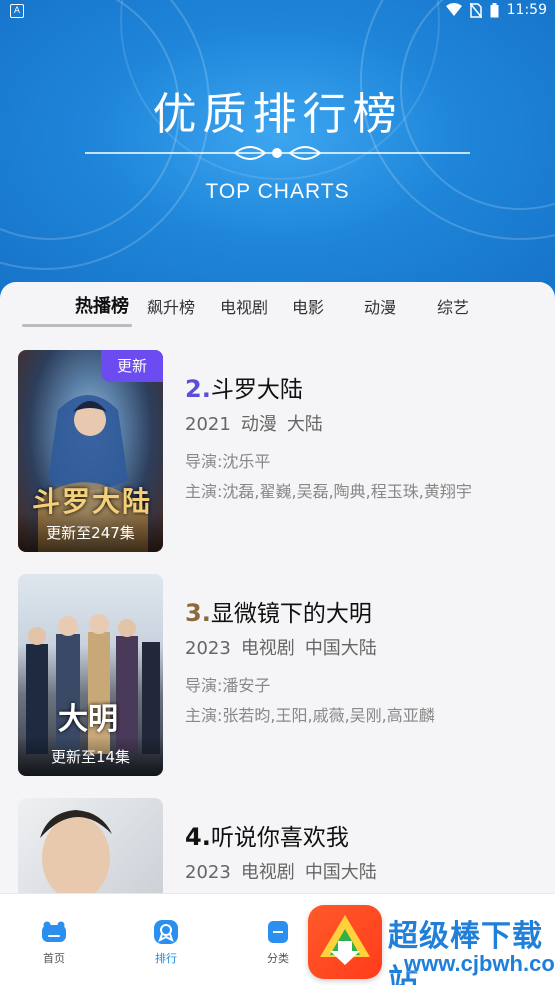 The image size is (555, 985). What do you see at coordinates (347, 491) in the screenshot?
I see `actors-names: 沈磊,翟巍,吴磊,陶典,程玉珠,黄翔宇` at bounding box center [347, 491].